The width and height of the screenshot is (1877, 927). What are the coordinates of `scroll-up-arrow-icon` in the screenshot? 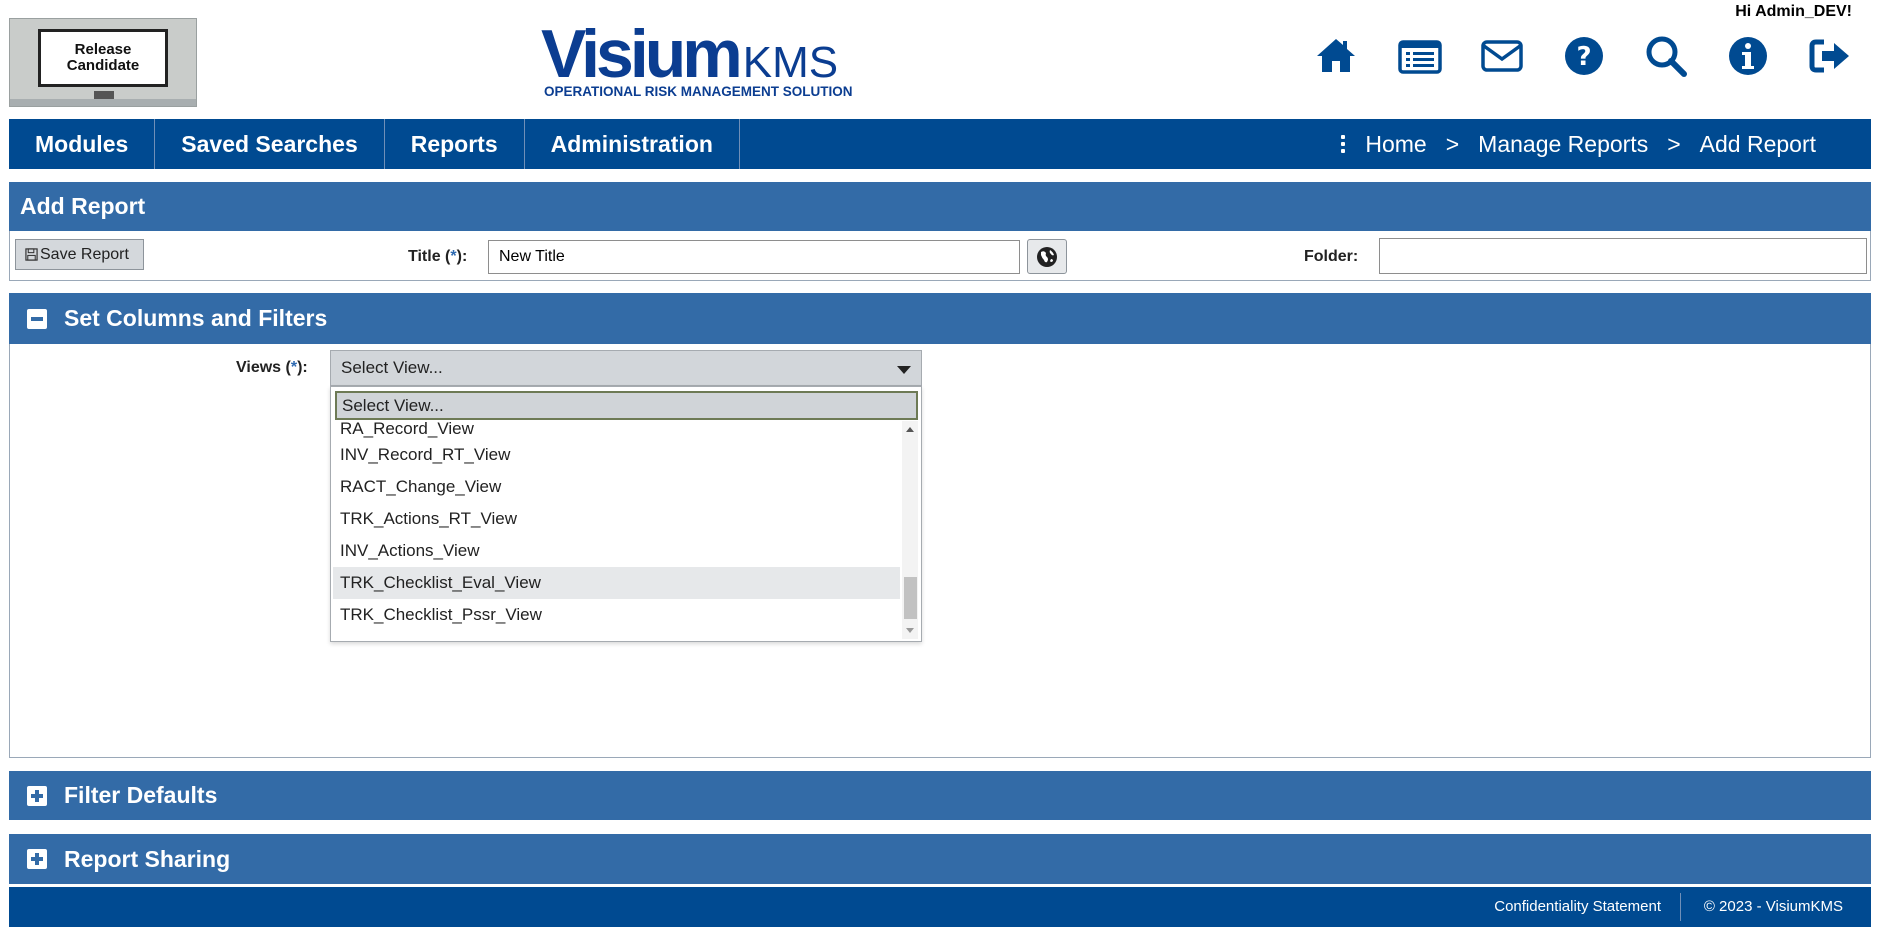 It's located at (910, 429).